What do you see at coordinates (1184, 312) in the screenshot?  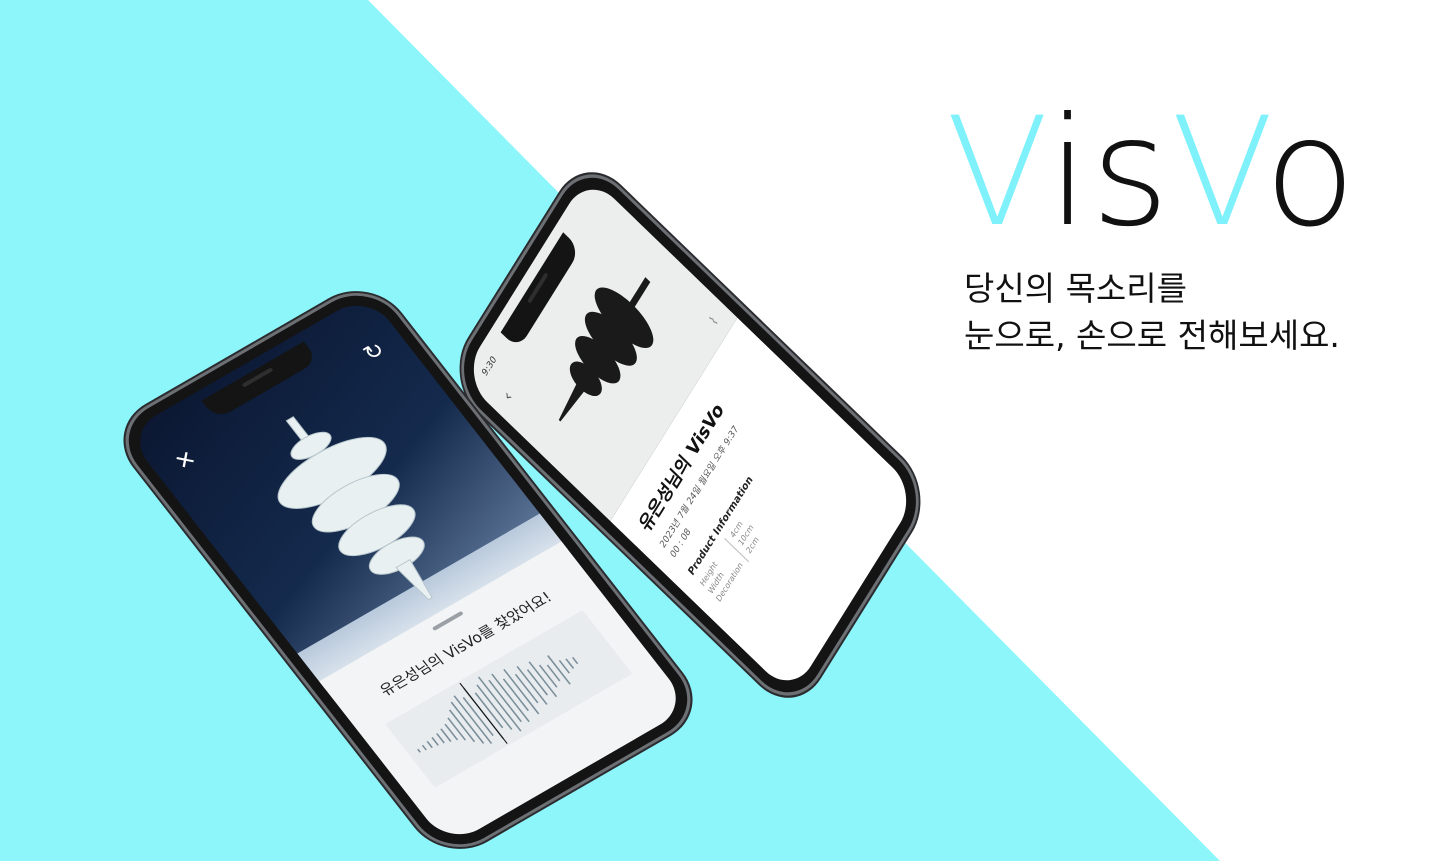 I see `tagline: 당신의 목소리를 눈으로, 손으로 전해보세요.` at bounding box center [1184, 312].